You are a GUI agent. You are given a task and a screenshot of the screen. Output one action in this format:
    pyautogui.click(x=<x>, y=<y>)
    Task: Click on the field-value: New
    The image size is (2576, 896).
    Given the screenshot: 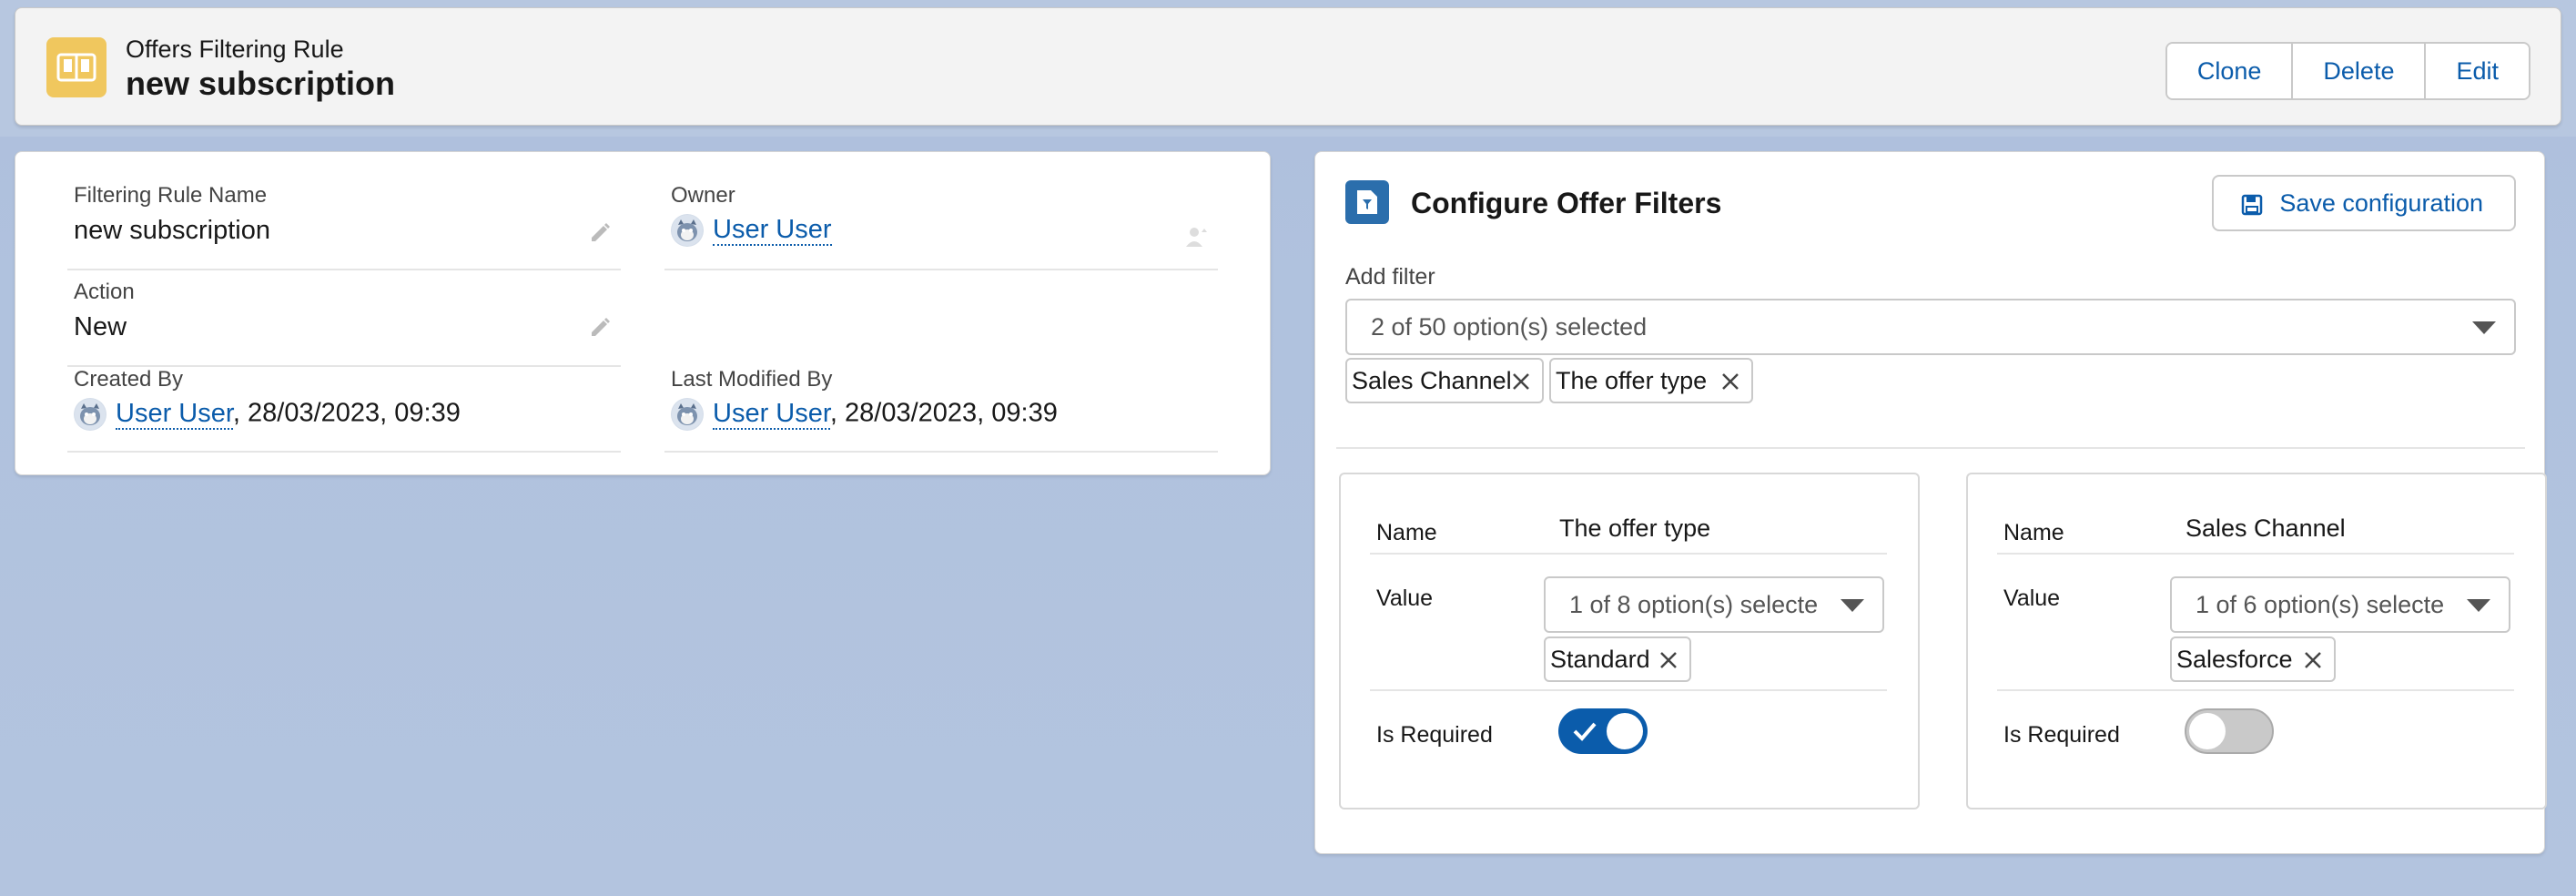 What is the action you would take?
    pyautogui.click(x=100, y=327)
    